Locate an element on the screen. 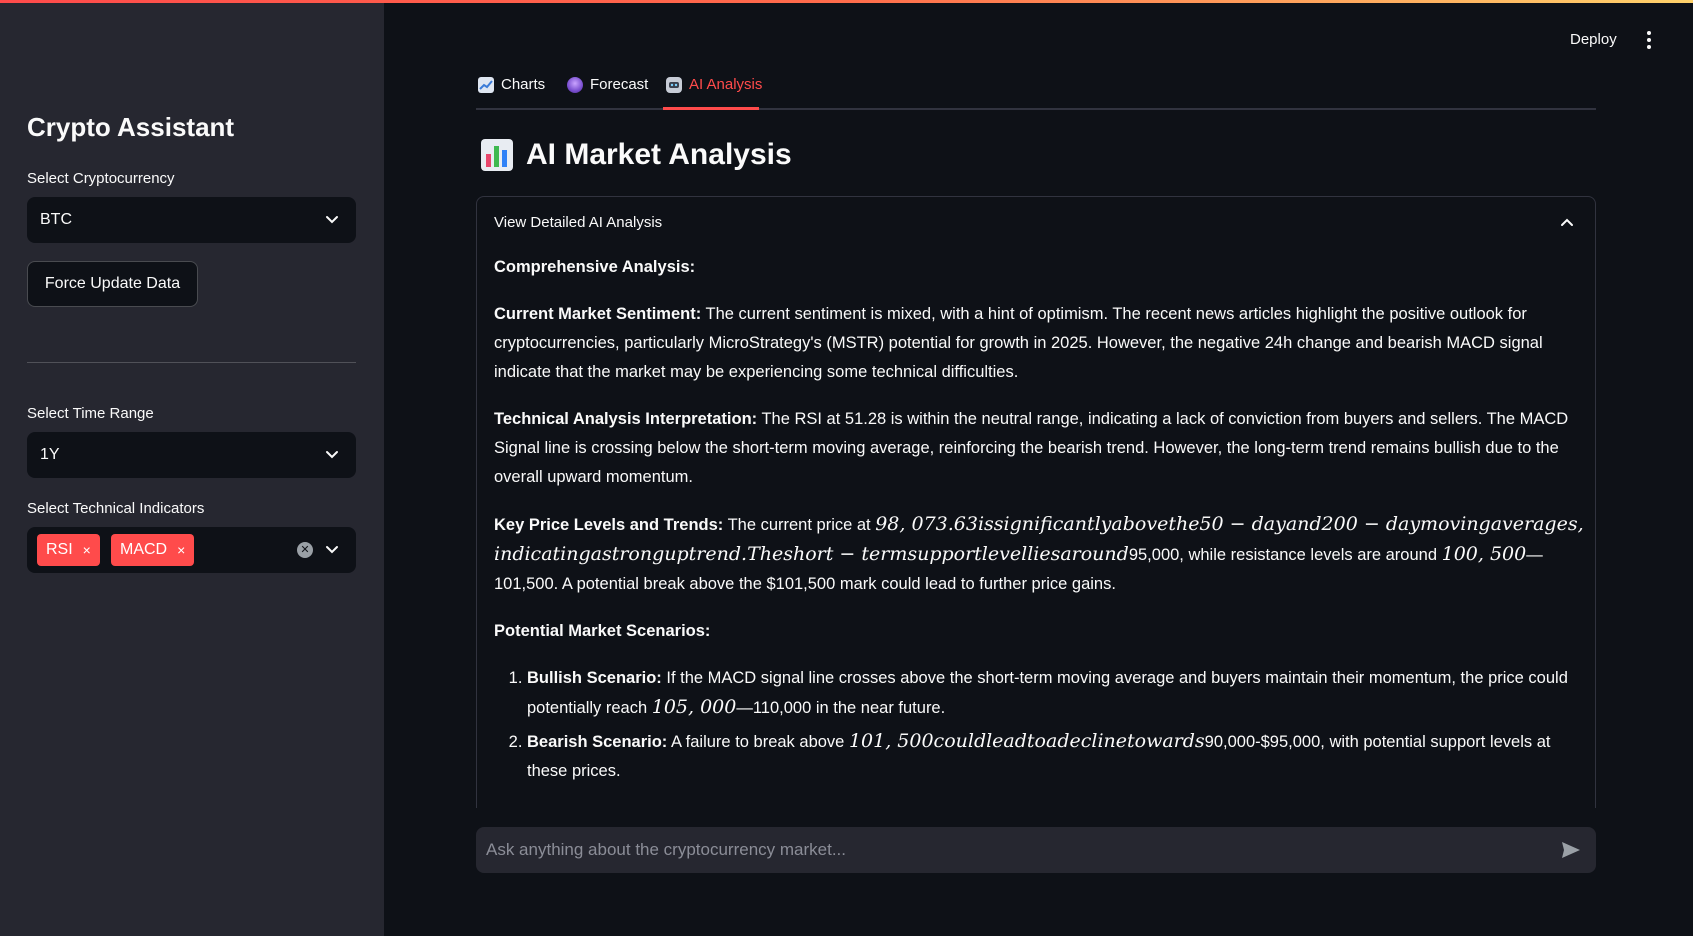 This screenshot has width=1693, height=936. indicator-chip-macd: MACD × is located at coordinates (153, 550).